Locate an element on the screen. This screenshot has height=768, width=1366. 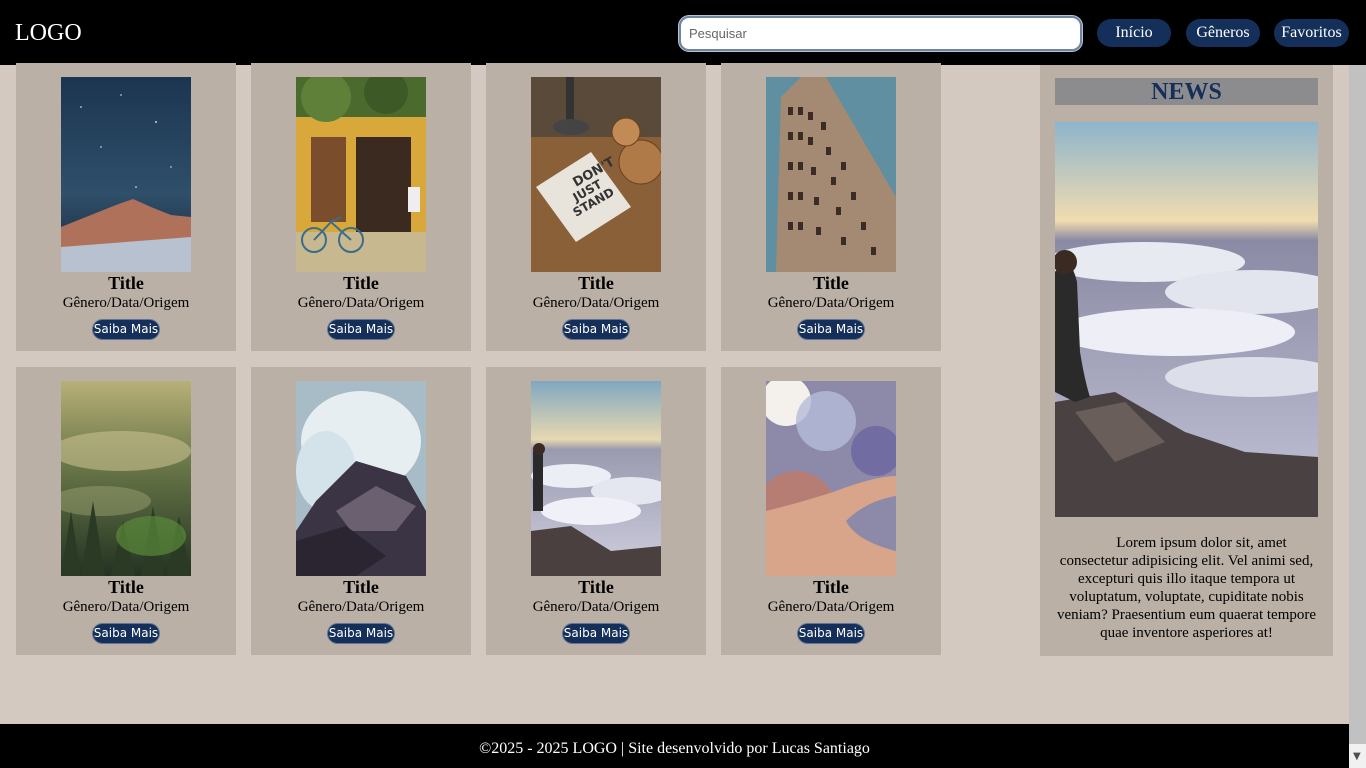
search-input is located at coordinates (880, 33).